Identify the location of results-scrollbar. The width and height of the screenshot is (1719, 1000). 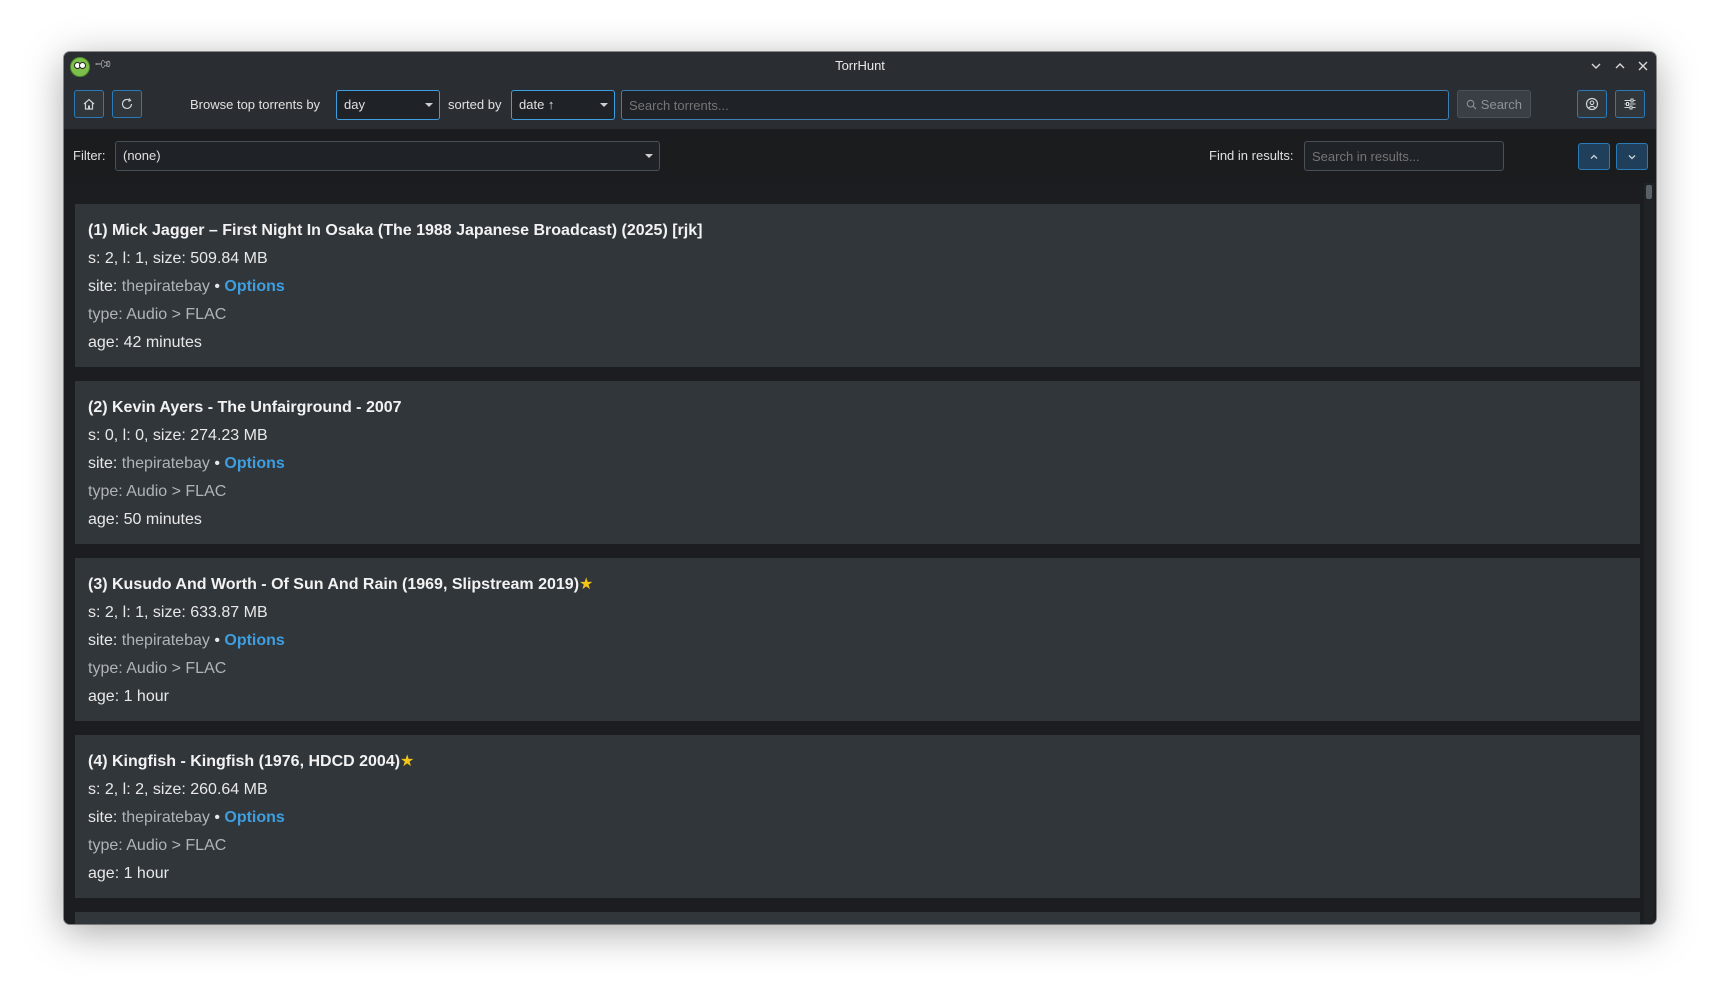
(1649, 553).